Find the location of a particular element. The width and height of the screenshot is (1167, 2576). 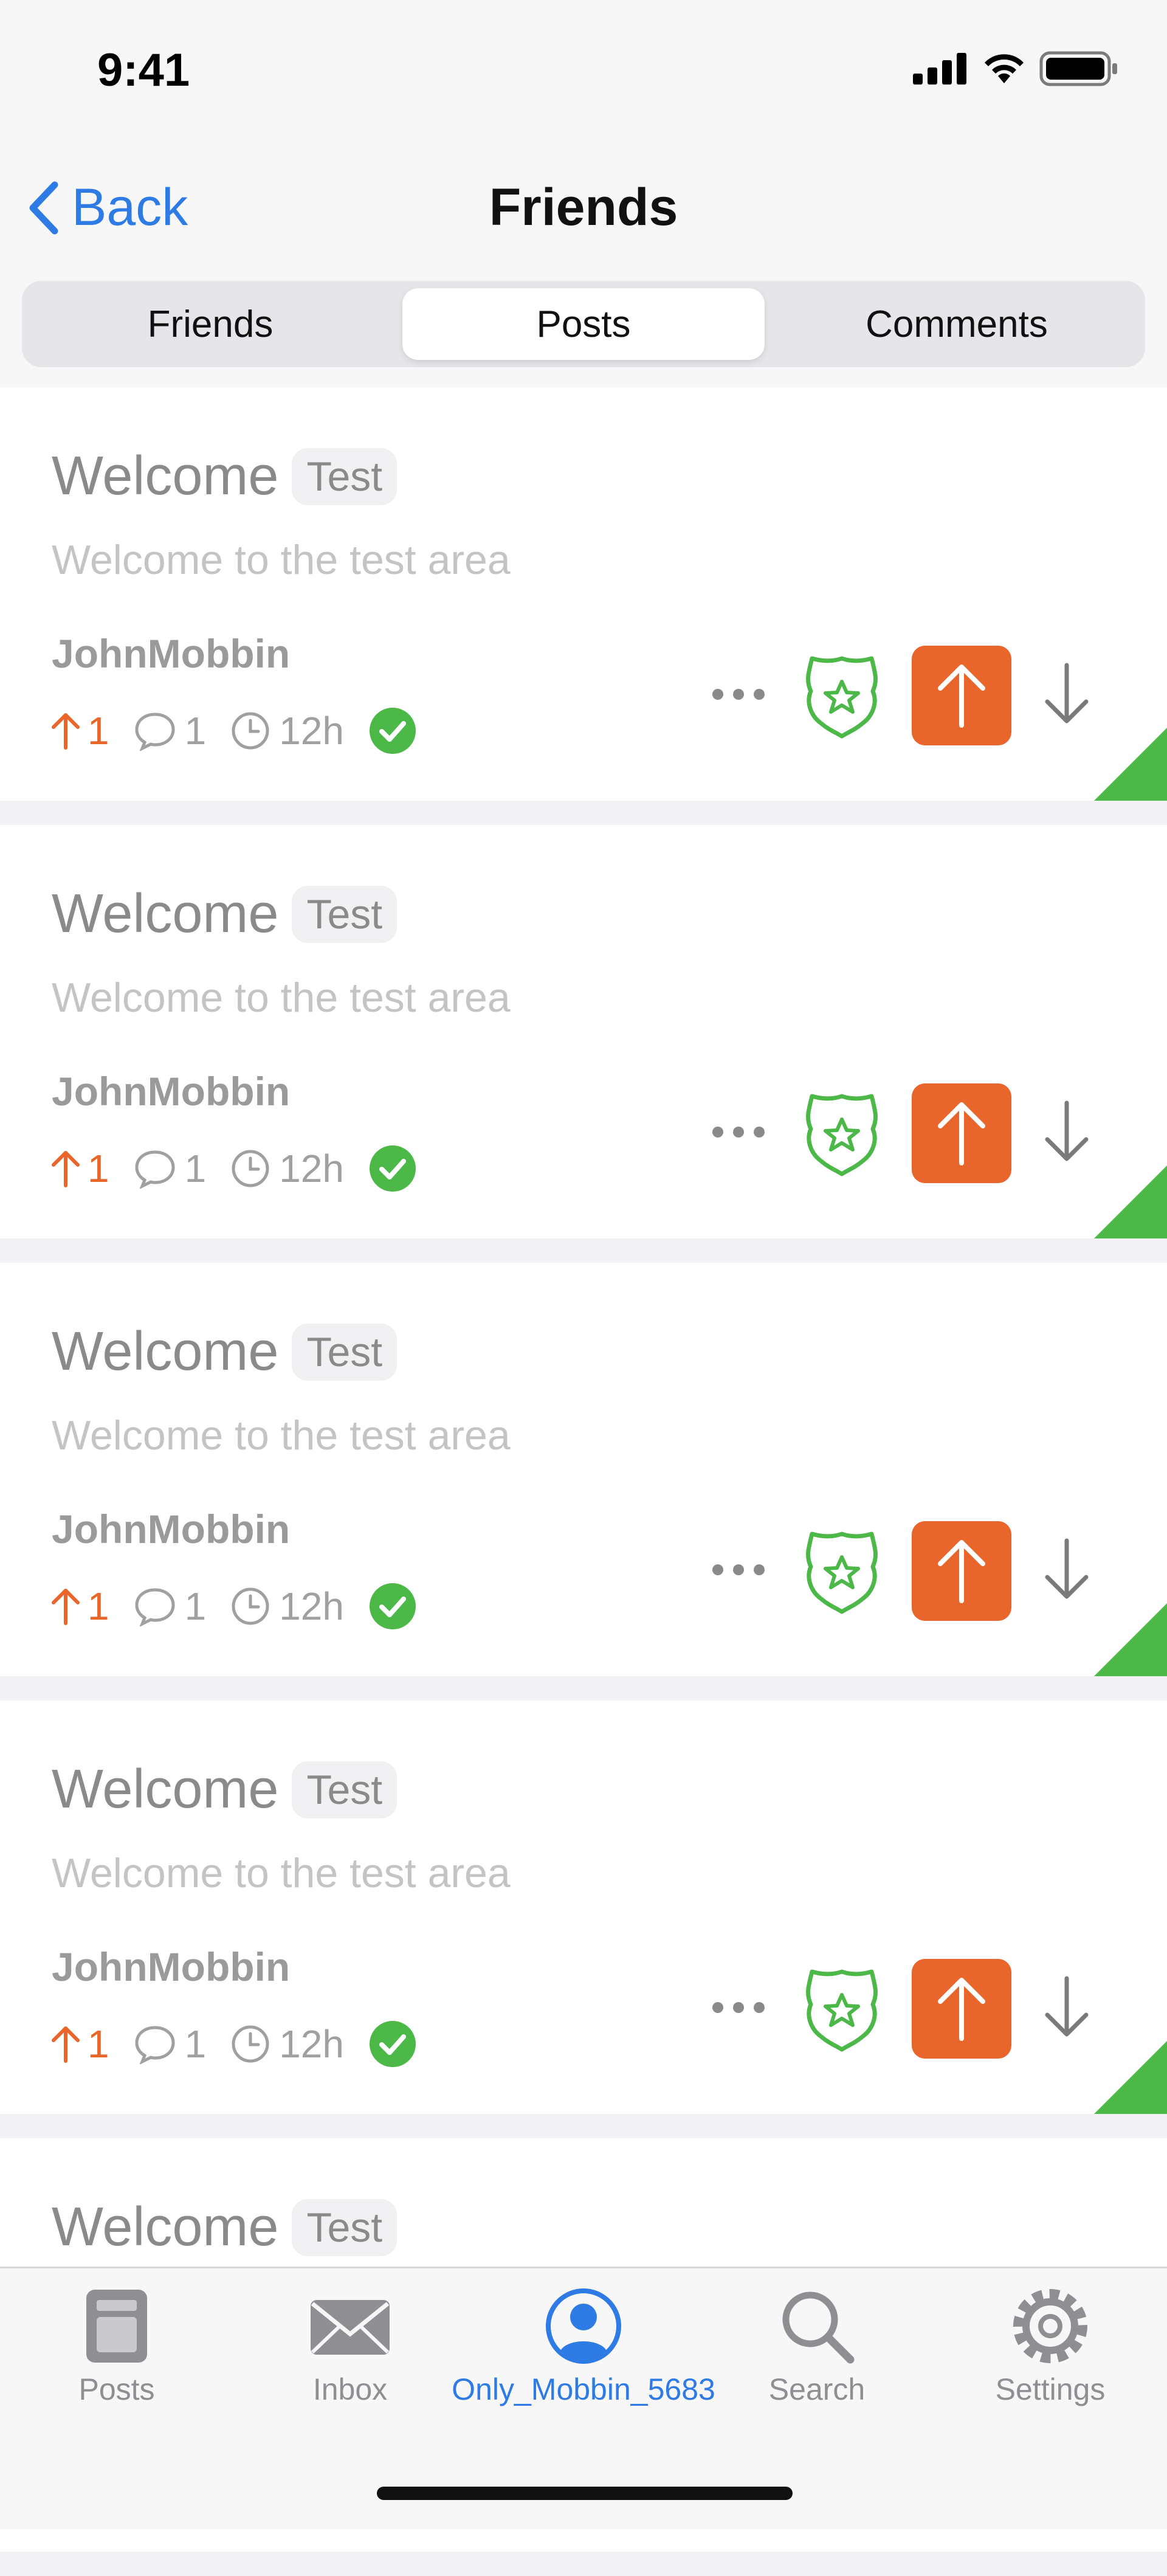

search-icon is located at coordinates (818, 2327).